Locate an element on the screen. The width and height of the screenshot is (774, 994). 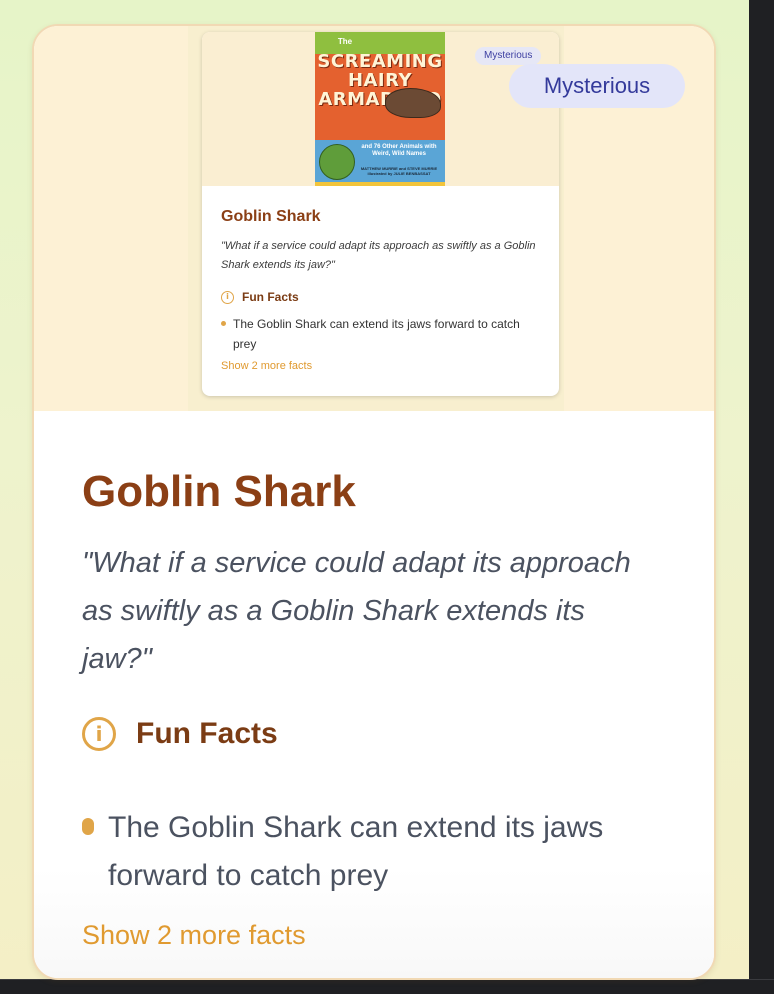
book-cover-the: The is located at coordinates (345, 41).